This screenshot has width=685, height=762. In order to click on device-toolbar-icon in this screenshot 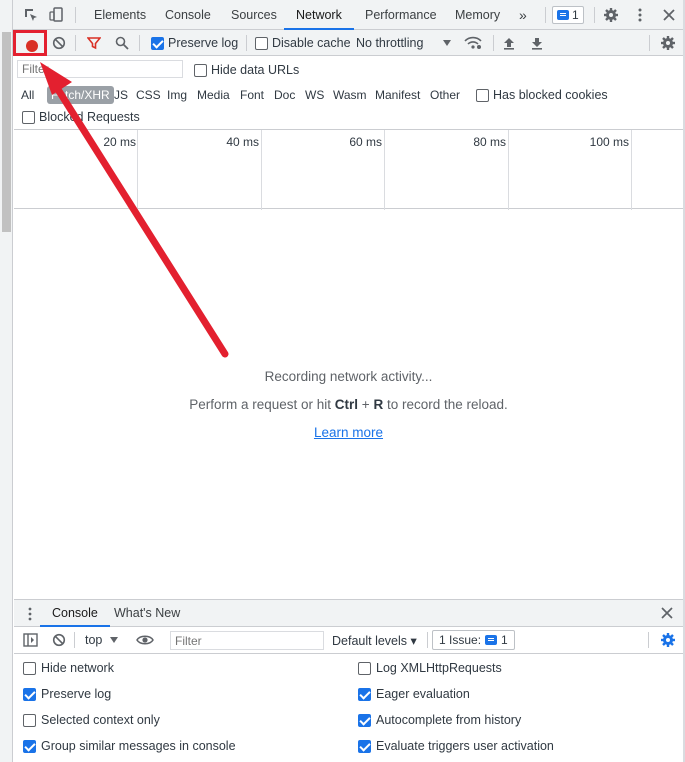, I will do `click(57, 15)`.